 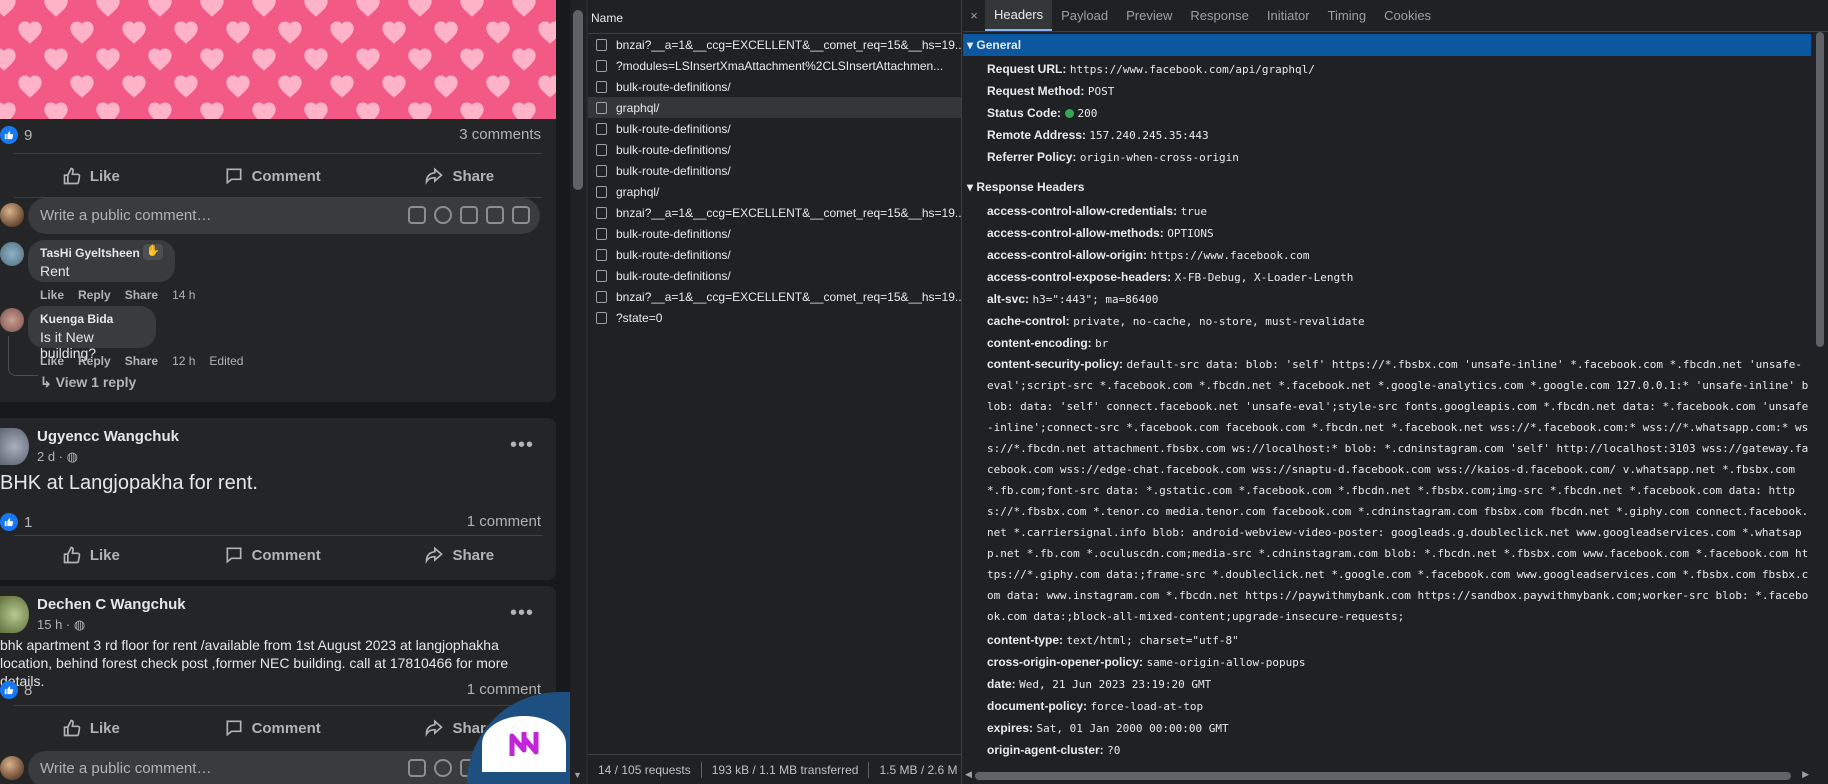 What do you see at coordinates (61, 625) in the screenshot?
I see `post-timestamp: 15 h · ◍` at bounding box center [61, 625].